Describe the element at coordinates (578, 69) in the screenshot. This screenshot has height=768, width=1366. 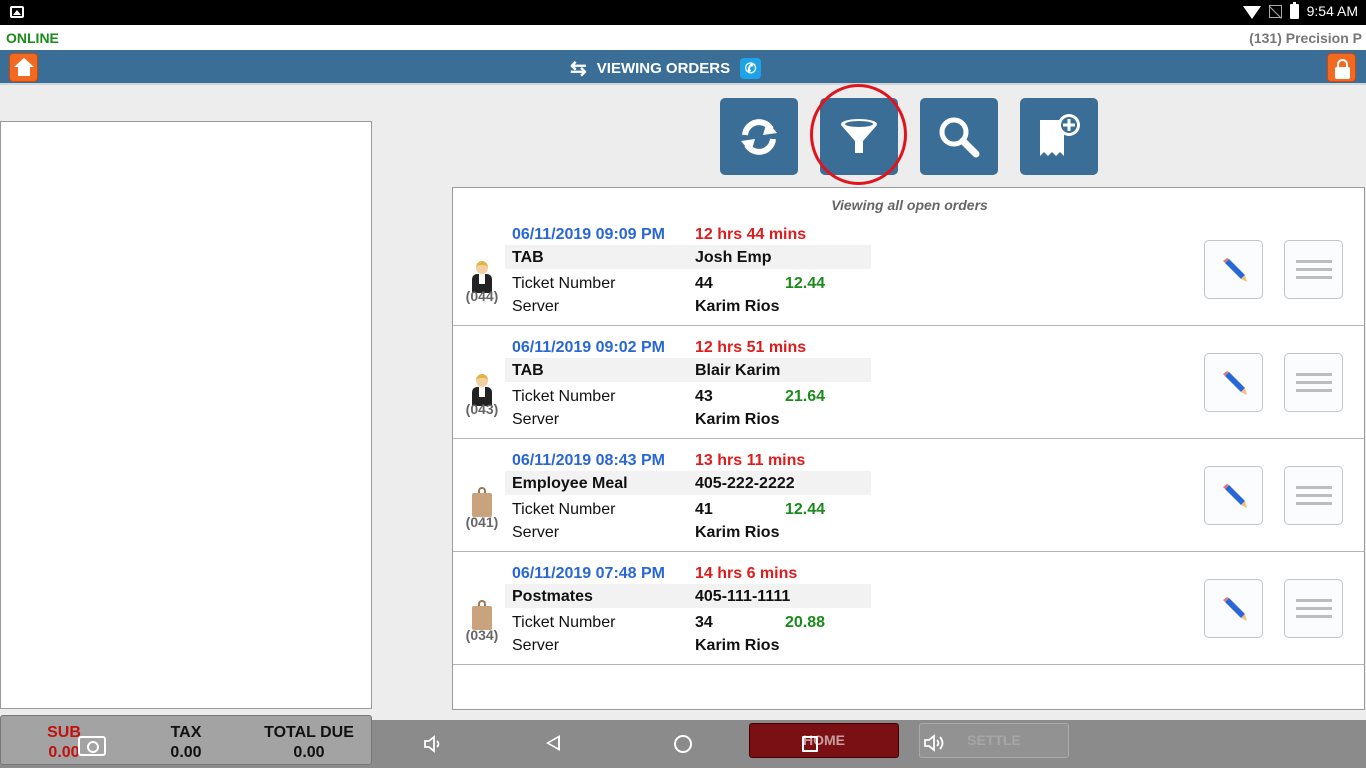
I see `swap-arrows-icon: ⇆` at that location.